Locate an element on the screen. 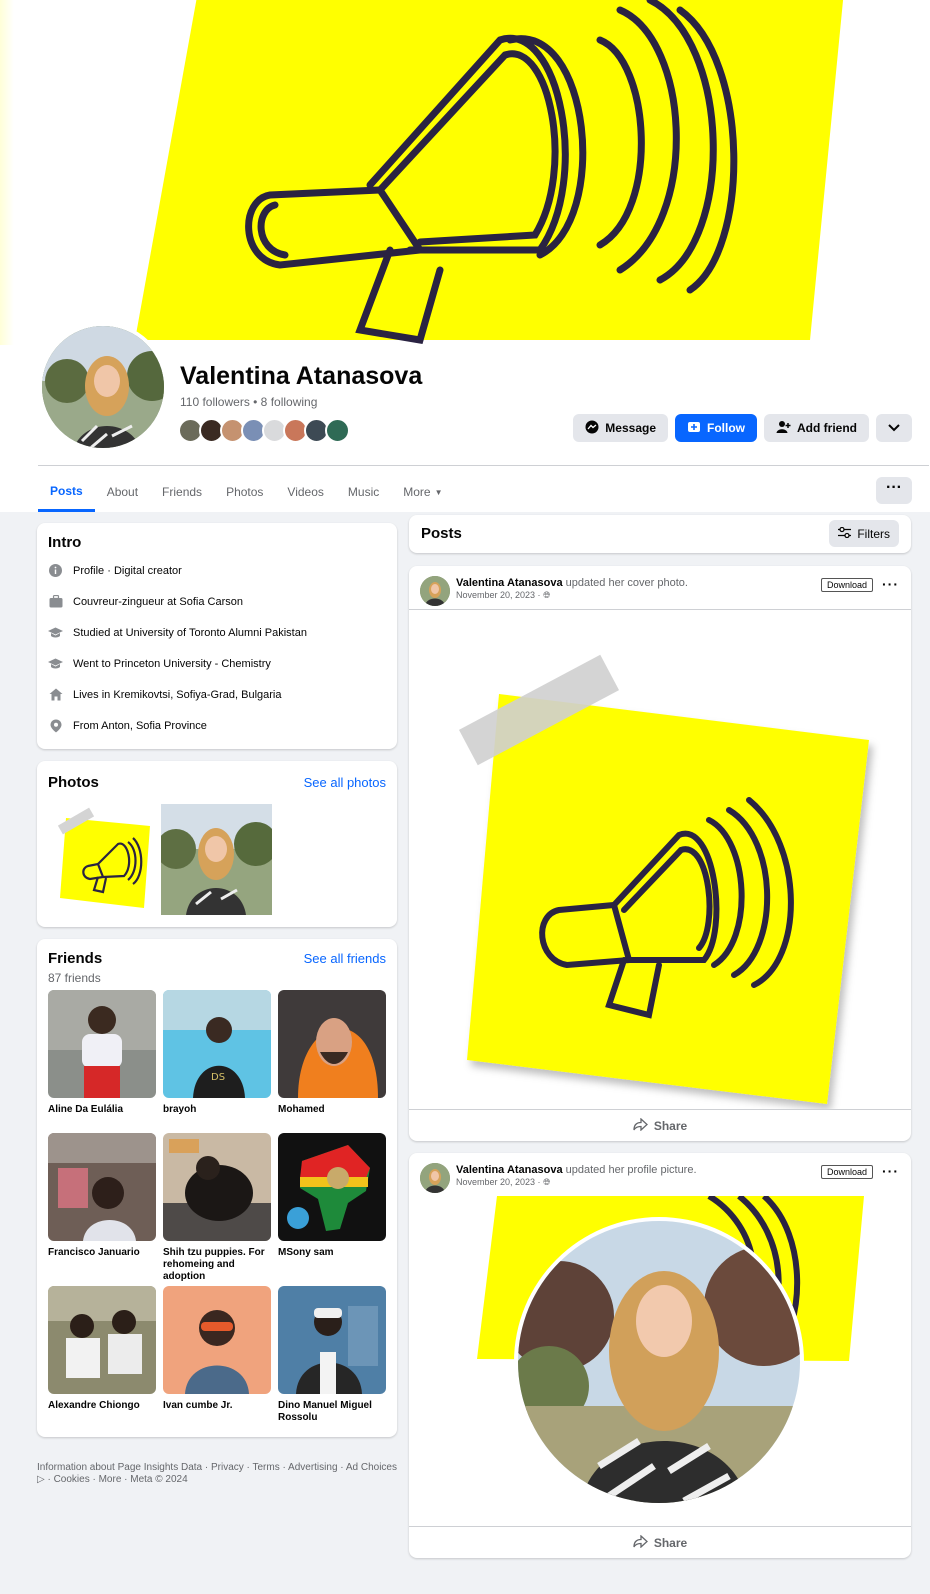  friend-item: DS brayoh is located at coordinates (217, 1053).